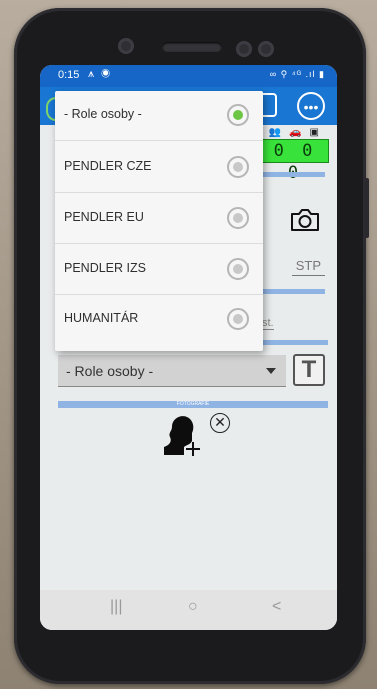 The image size is (377, 689). Describe the element at coordinates (110, 371) in the screenshot. I see `role-select-value: - Role osoby -` at that location.